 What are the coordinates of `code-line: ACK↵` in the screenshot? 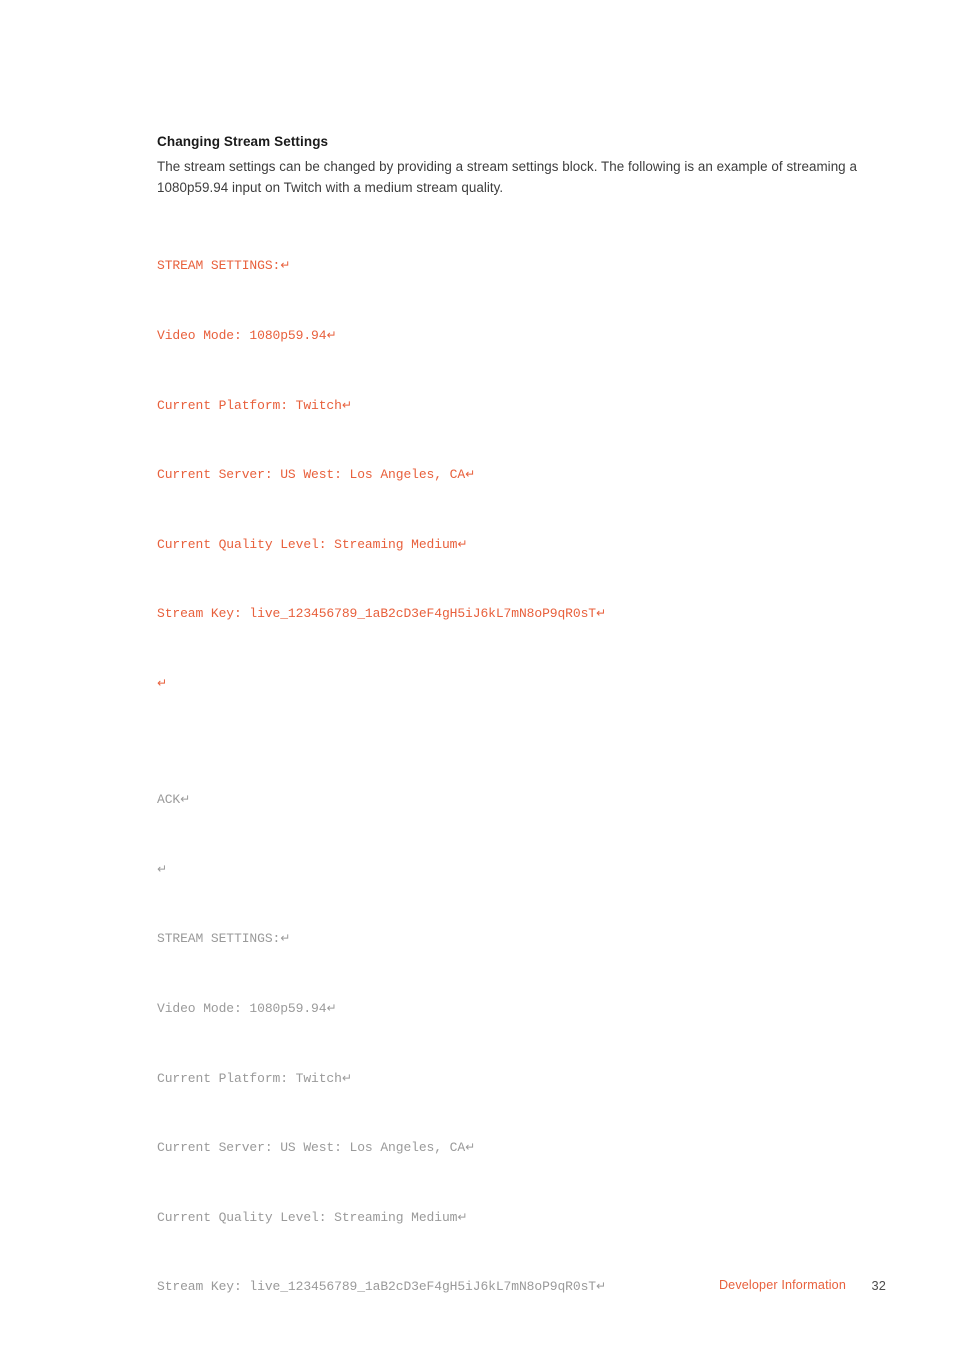 It's located at (174, 800).